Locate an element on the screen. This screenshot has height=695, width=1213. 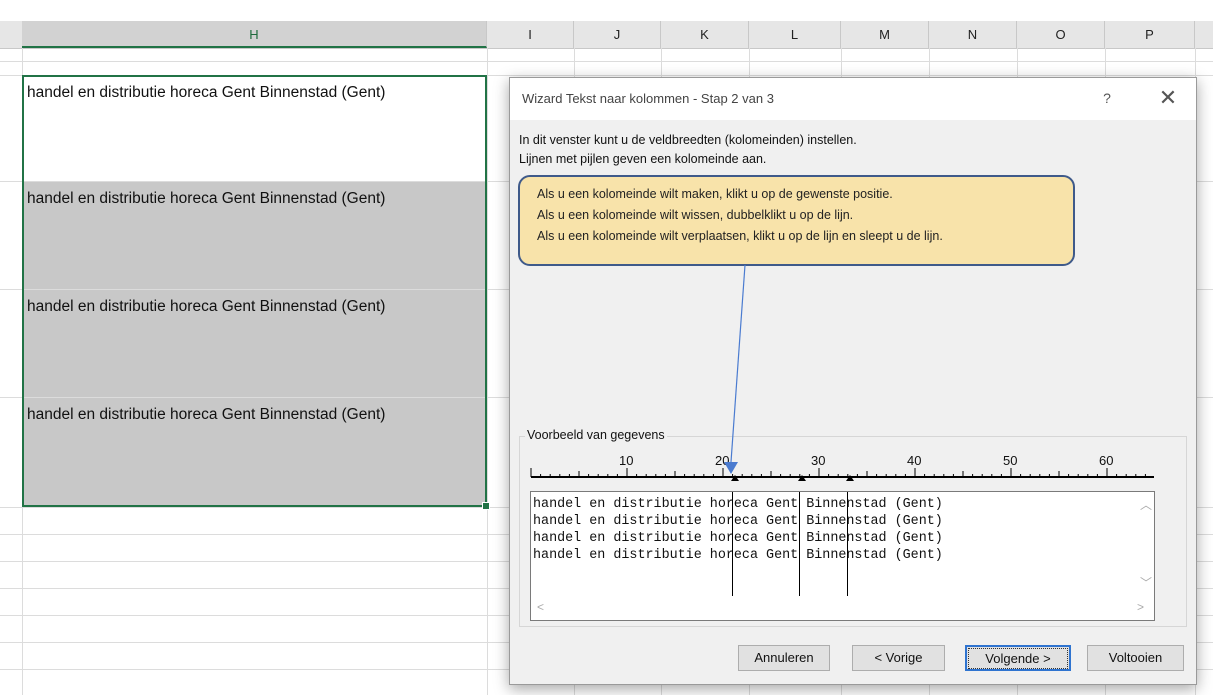
preview-ruler: 10 20 30 40 50 60 is located at coordinates (843, 468).